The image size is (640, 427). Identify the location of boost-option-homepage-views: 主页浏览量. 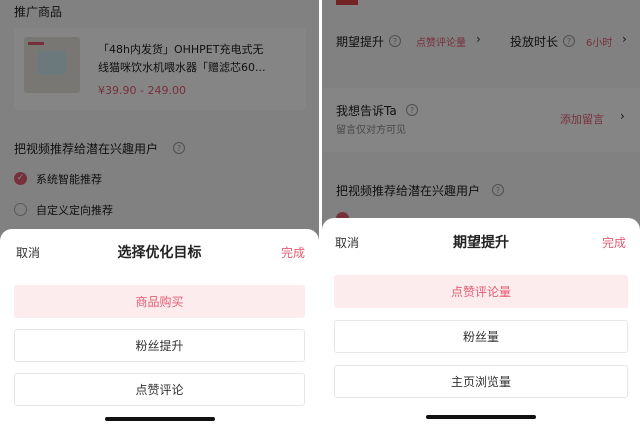
(481, 381).